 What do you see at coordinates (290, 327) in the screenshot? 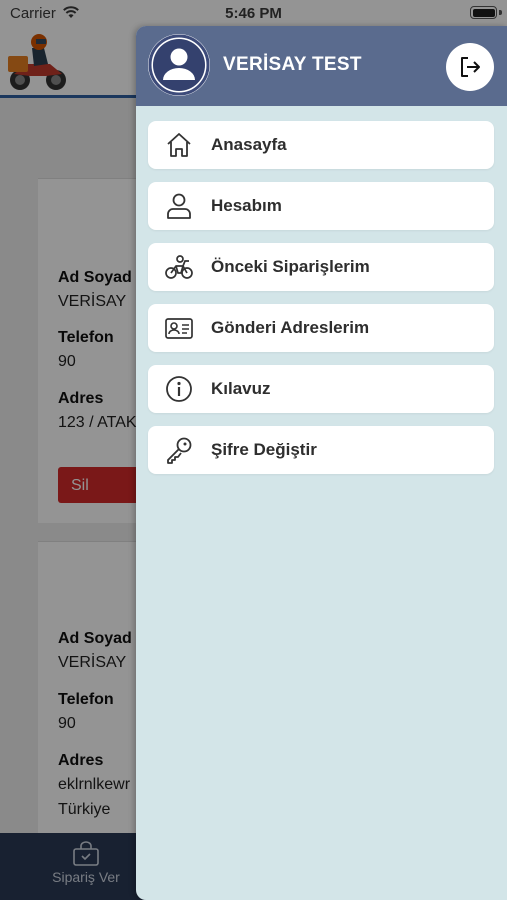
I see `menu-label-addresses: Gönderi Adreslerim` at bounding box center [290, 327].